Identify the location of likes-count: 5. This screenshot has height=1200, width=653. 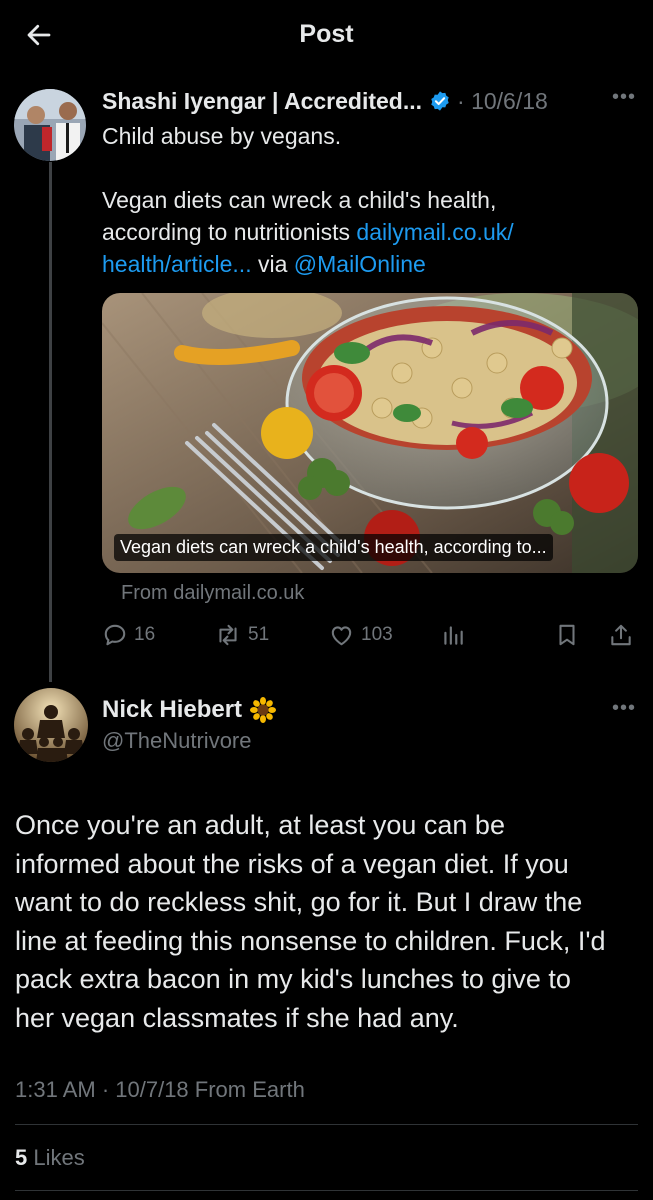
(21, 1157).